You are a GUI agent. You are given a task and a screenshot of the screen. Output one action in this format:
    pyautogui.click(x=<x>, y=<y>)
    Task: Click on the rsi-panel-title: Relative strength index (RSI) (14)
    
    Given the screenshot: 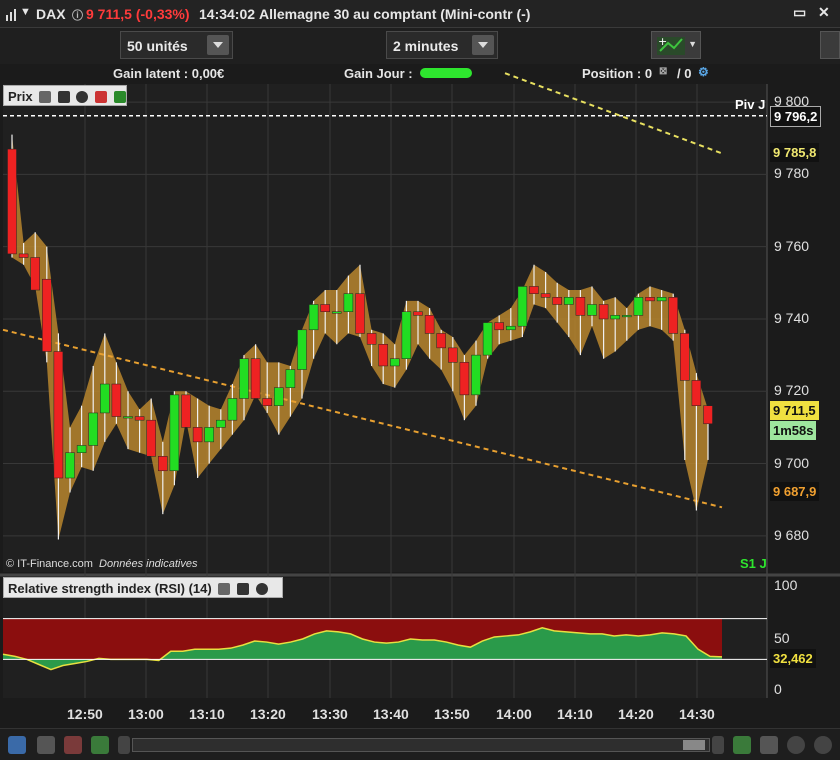 What is the action you would take?
    pyautogui.click(x=110, y=588)
    